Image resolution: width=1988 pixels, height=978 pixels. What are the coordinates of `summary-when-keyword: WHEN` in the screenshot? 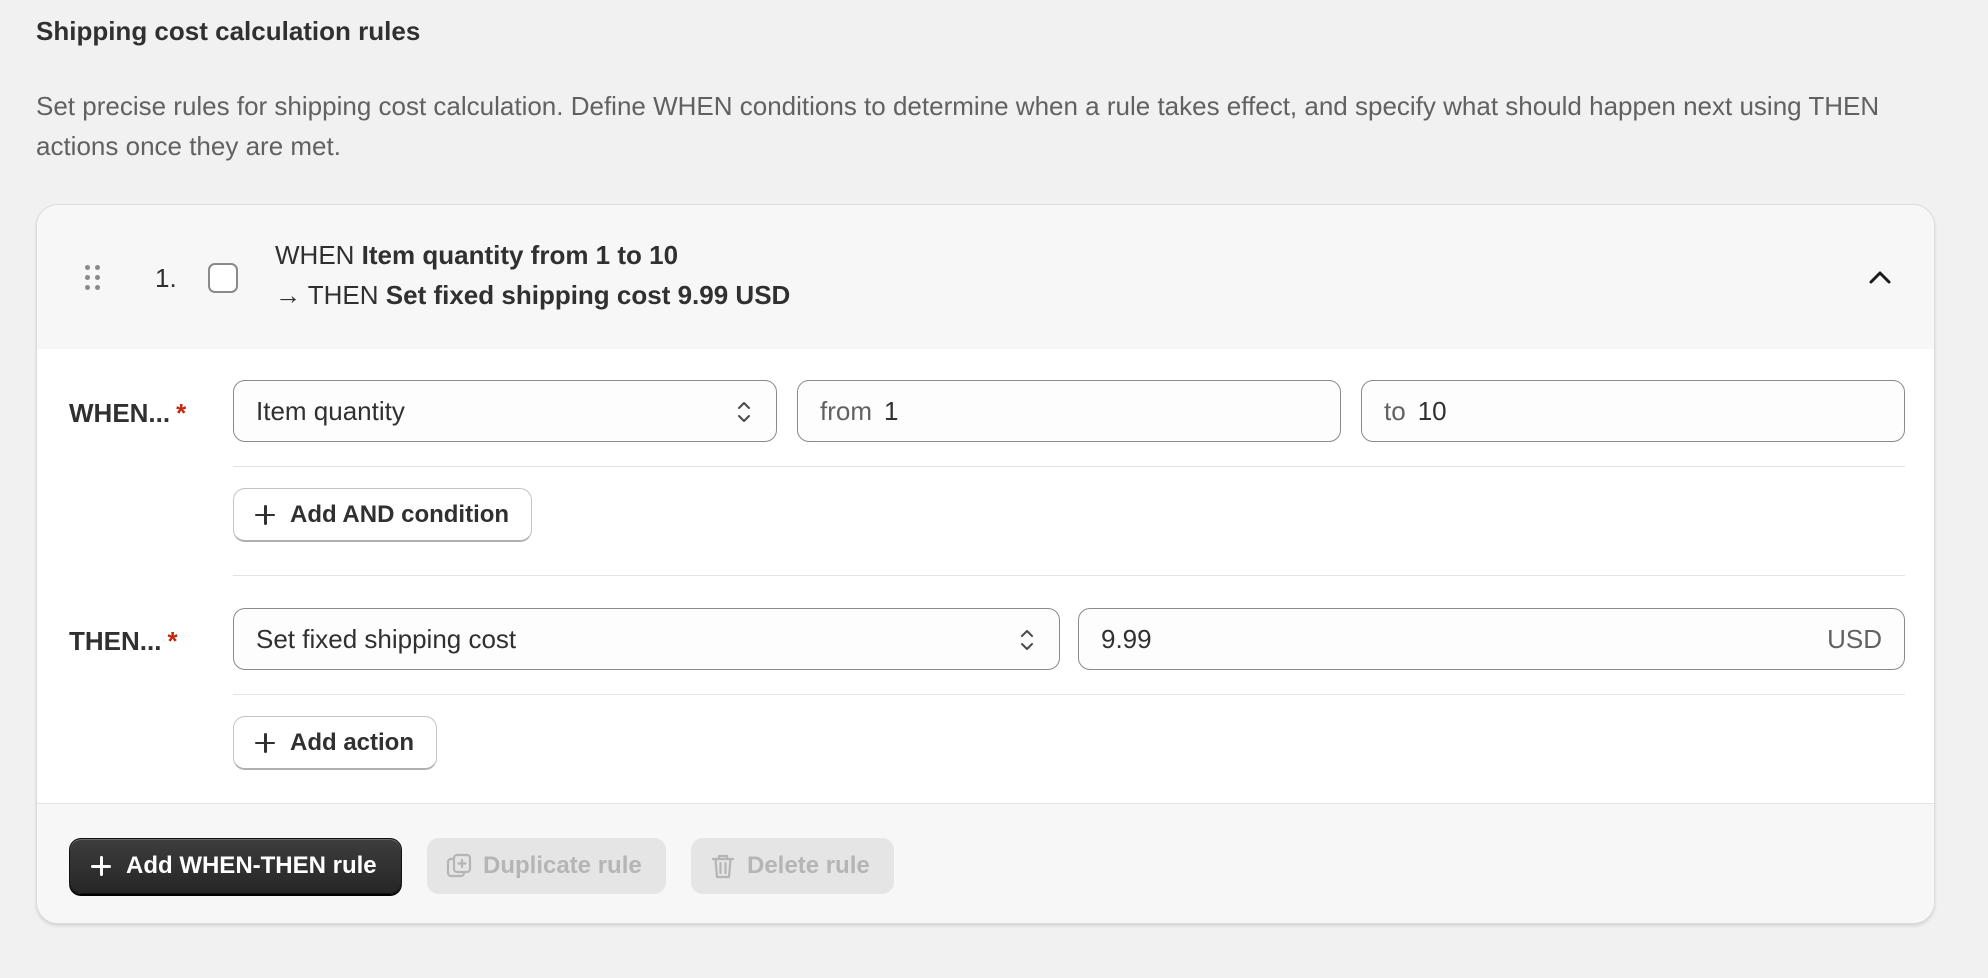 It's located at (315, 255).